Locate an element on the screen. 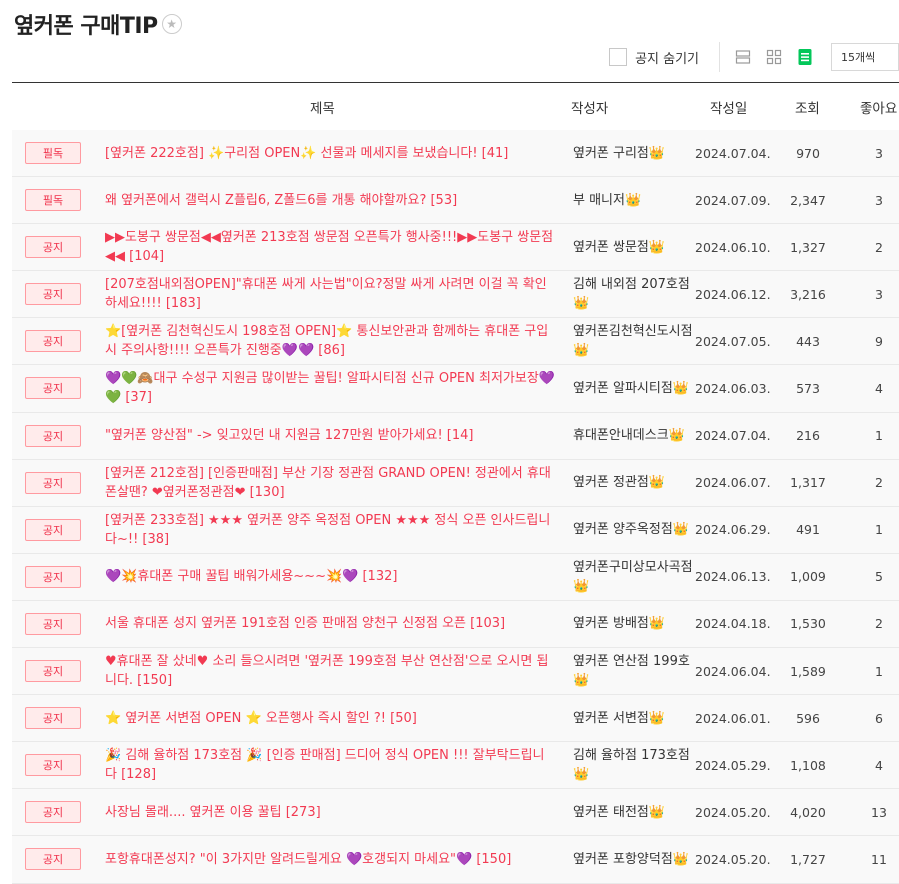  post-title-link: 왜 옆커폰에서 갤럭시 Z플립6, Z폴드6를 개통 해야할까요? [53] is located at coordinates (330, 200).